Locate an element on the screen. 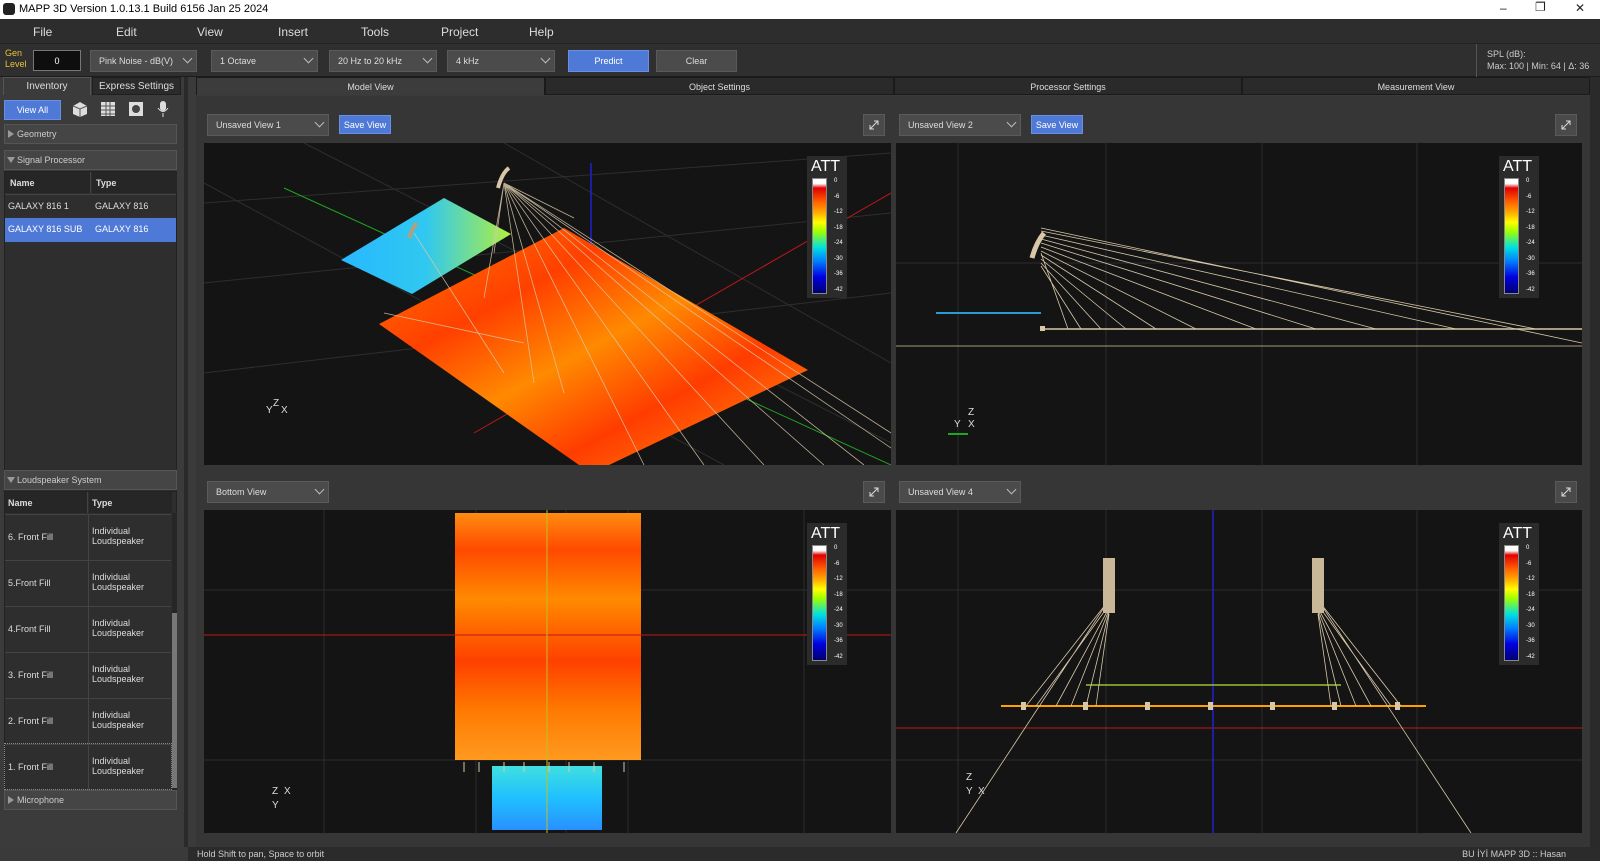 The height and width of the screenshot is (861, 1600). table-row: 4.Front Fill Individual Loudspeaker is located at coordinates (88, 629).